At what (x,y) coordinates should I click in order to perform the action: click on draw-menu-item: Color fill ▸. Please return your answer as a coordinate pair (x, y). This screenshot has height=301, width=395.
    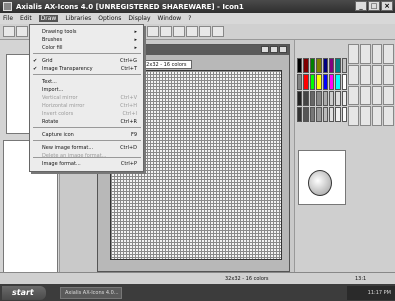
    Looking at the image, I should click on (86, 48).